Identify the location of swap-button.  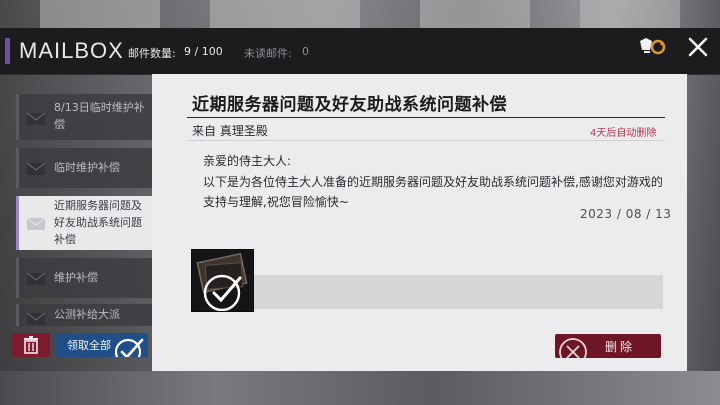
(653, 47).